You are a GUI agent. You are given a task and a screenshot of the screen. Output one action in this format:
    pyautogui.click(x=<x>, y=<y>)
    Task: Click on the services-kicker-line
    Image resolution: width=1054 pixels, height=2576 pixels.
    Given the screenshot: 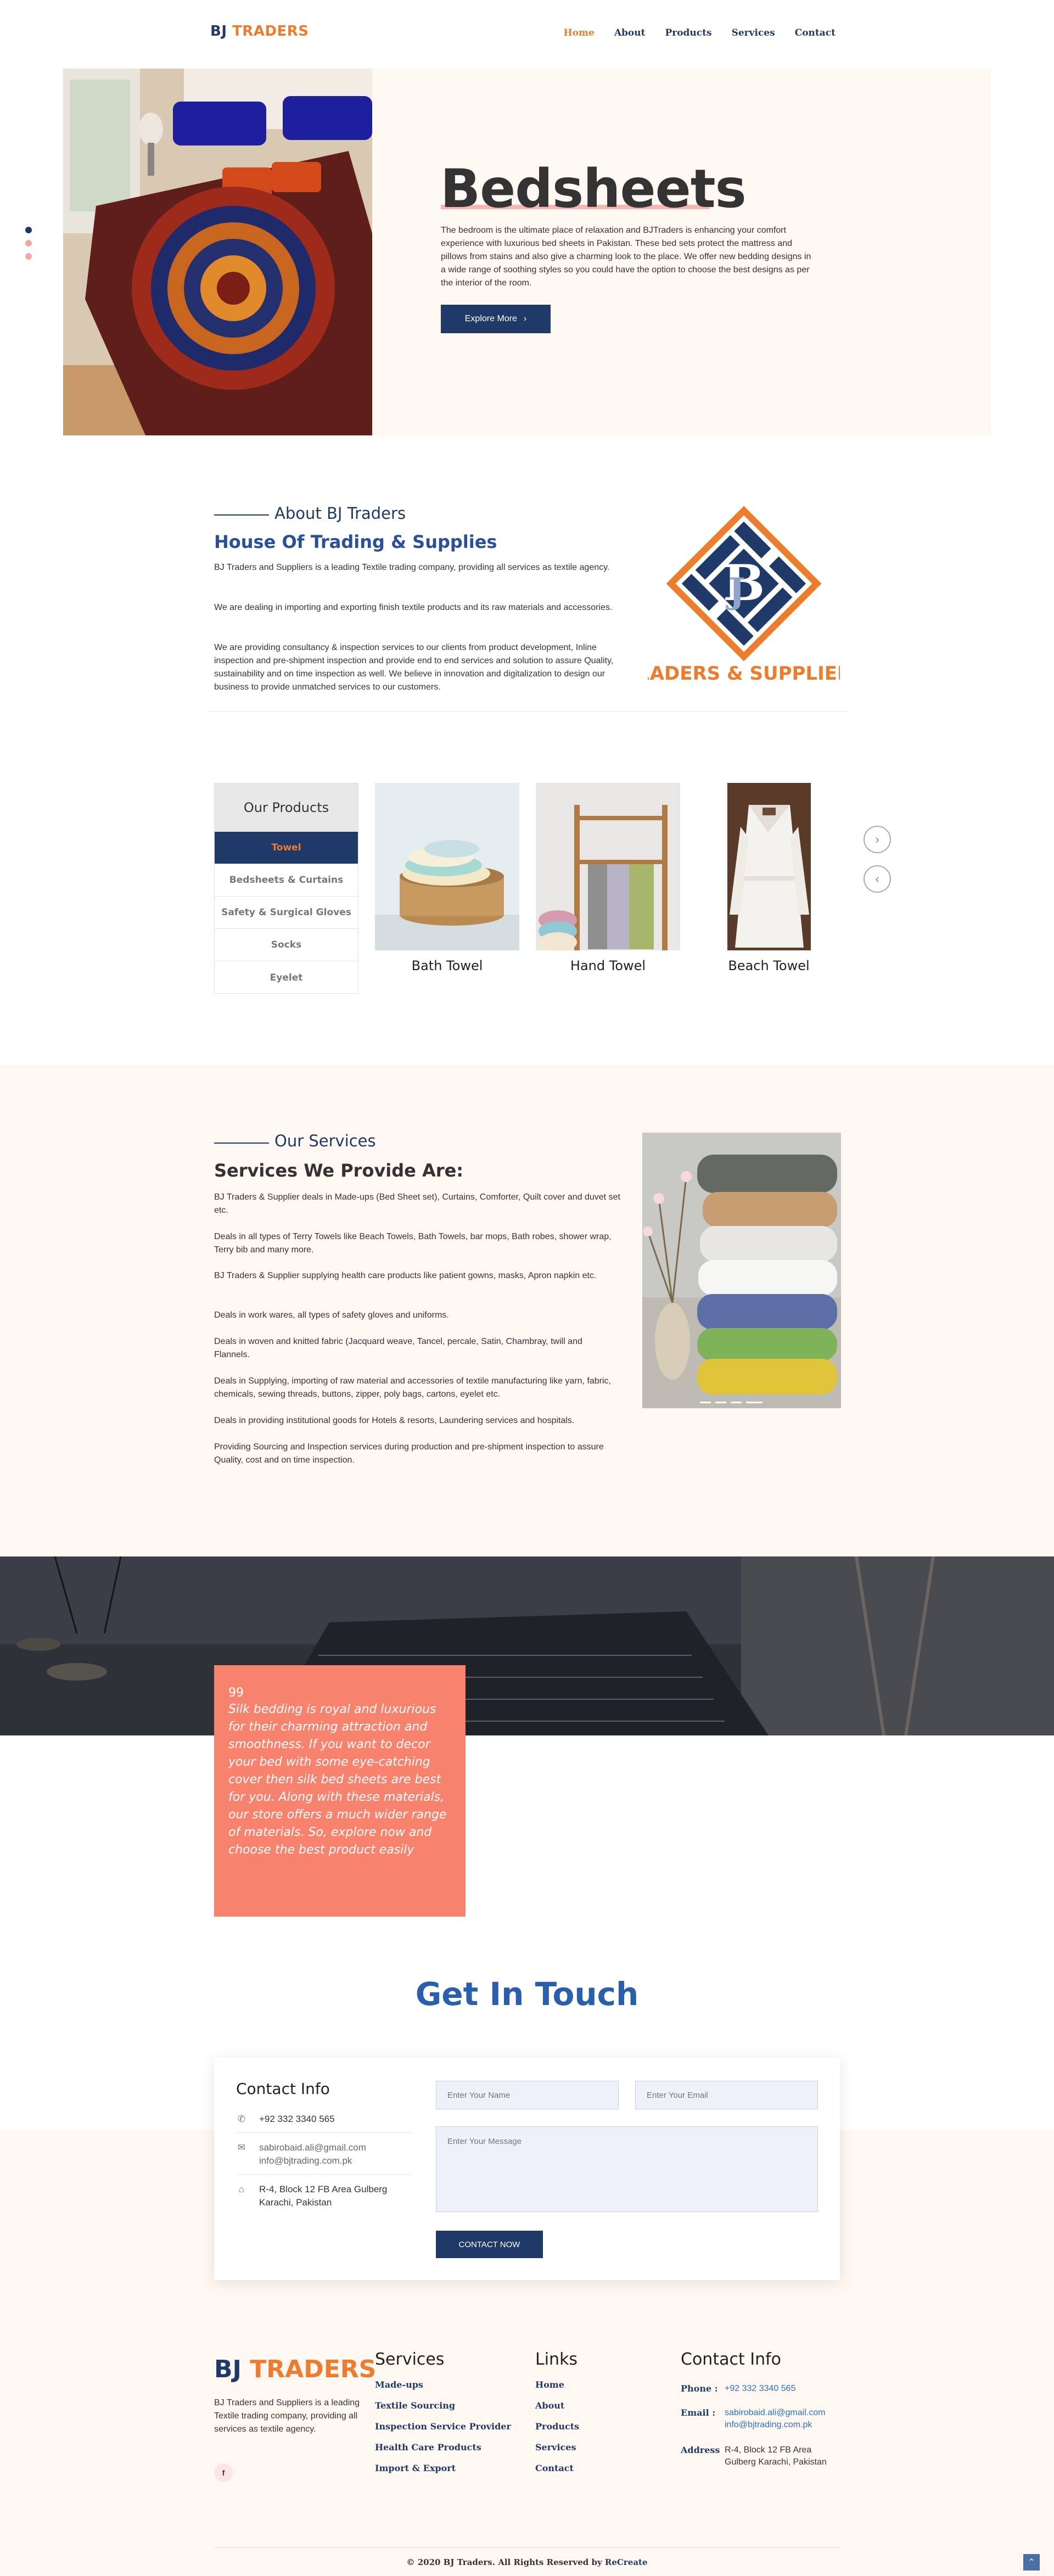 What is the action you would take?
    pyautogui.click(x=241, y=1144)
    